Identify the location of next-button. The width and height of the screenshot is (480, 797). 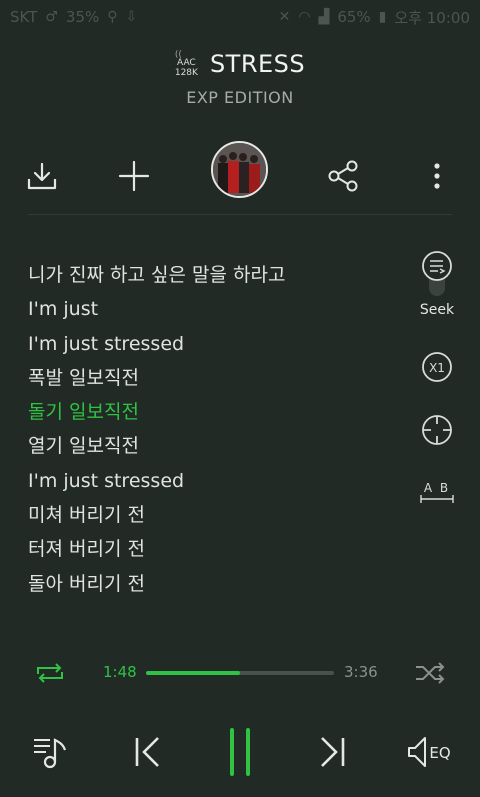
(332, 752).